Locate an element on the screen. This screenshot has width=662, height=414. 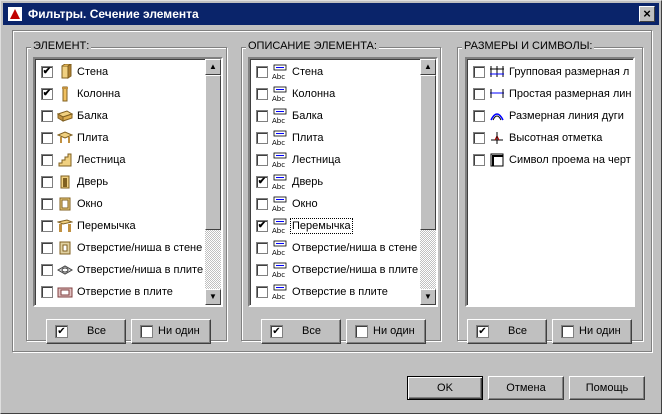
list-item: Плита is located at coordinates (129, 138).